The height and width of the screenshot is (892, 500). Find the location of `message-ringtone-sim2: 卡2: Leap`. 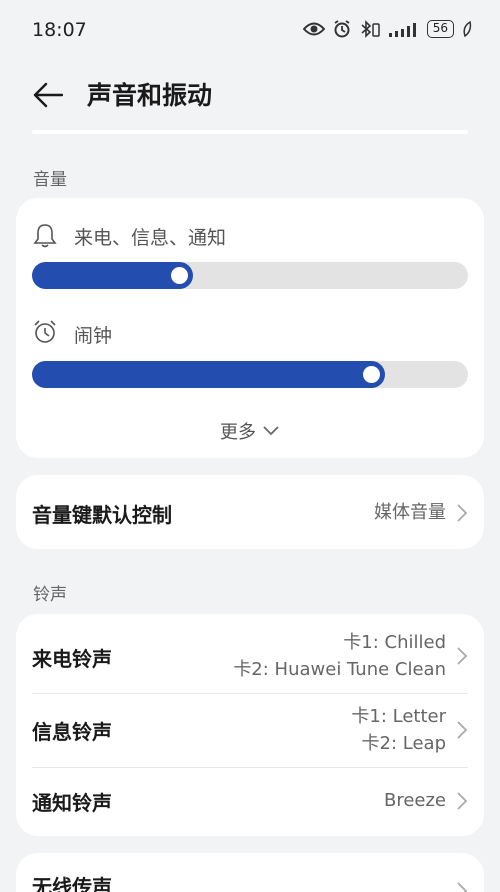

message-ringtone-sim2: 卡2: Leap is located at coordinates (403, 743).